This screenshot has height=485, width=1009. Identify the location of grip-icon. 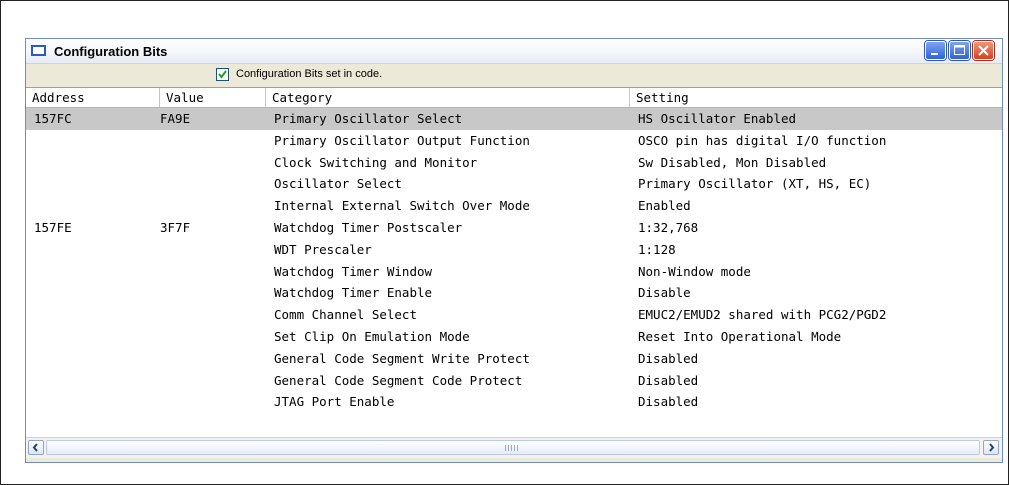
(512, 448).